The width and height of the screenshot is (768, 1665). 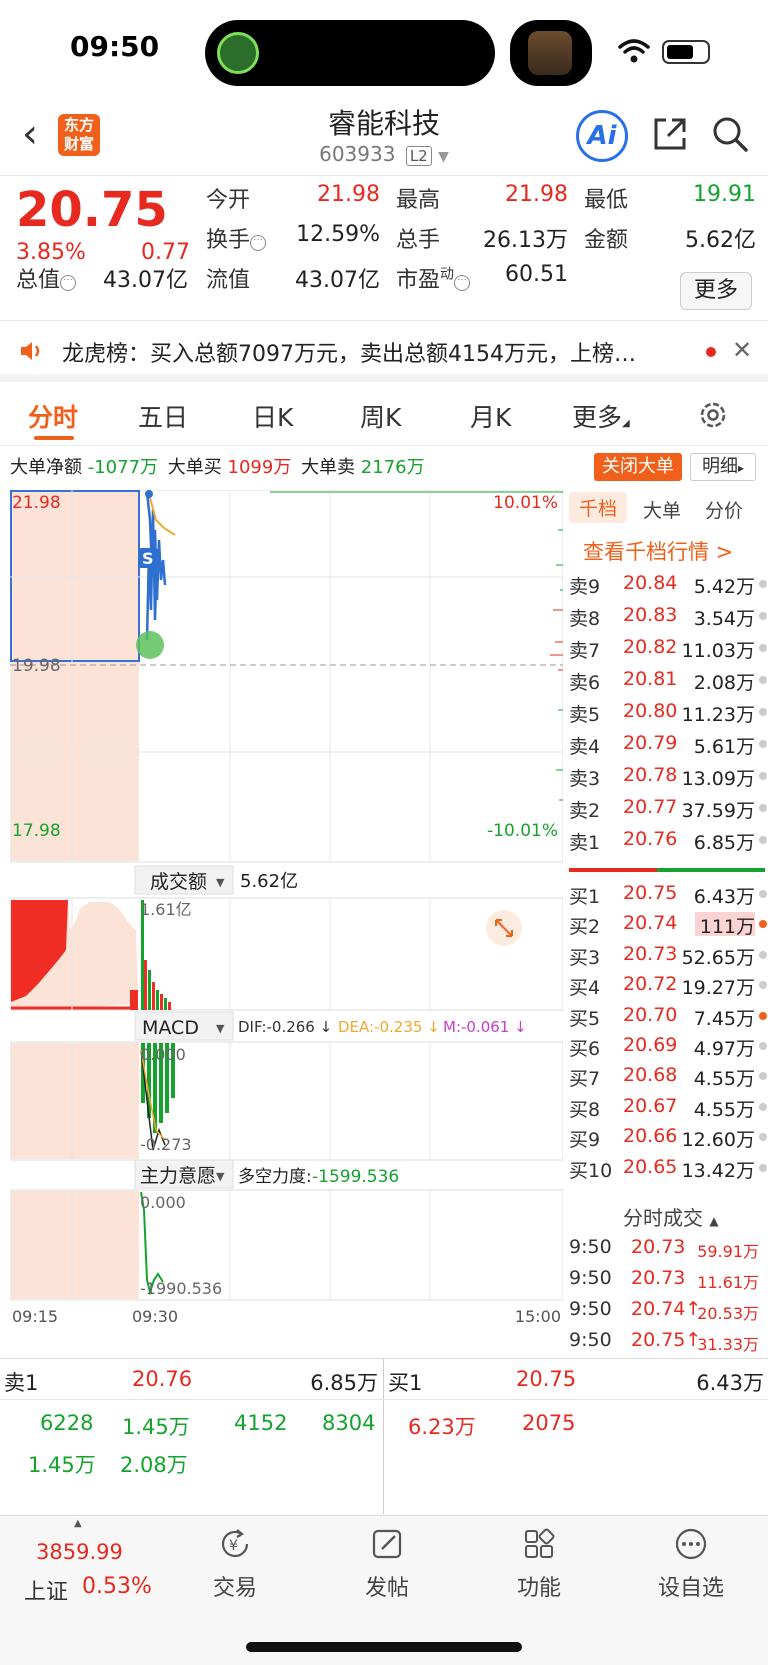 I want to click on mktcap-label: 总值 ···, so click(x=46, y=278).